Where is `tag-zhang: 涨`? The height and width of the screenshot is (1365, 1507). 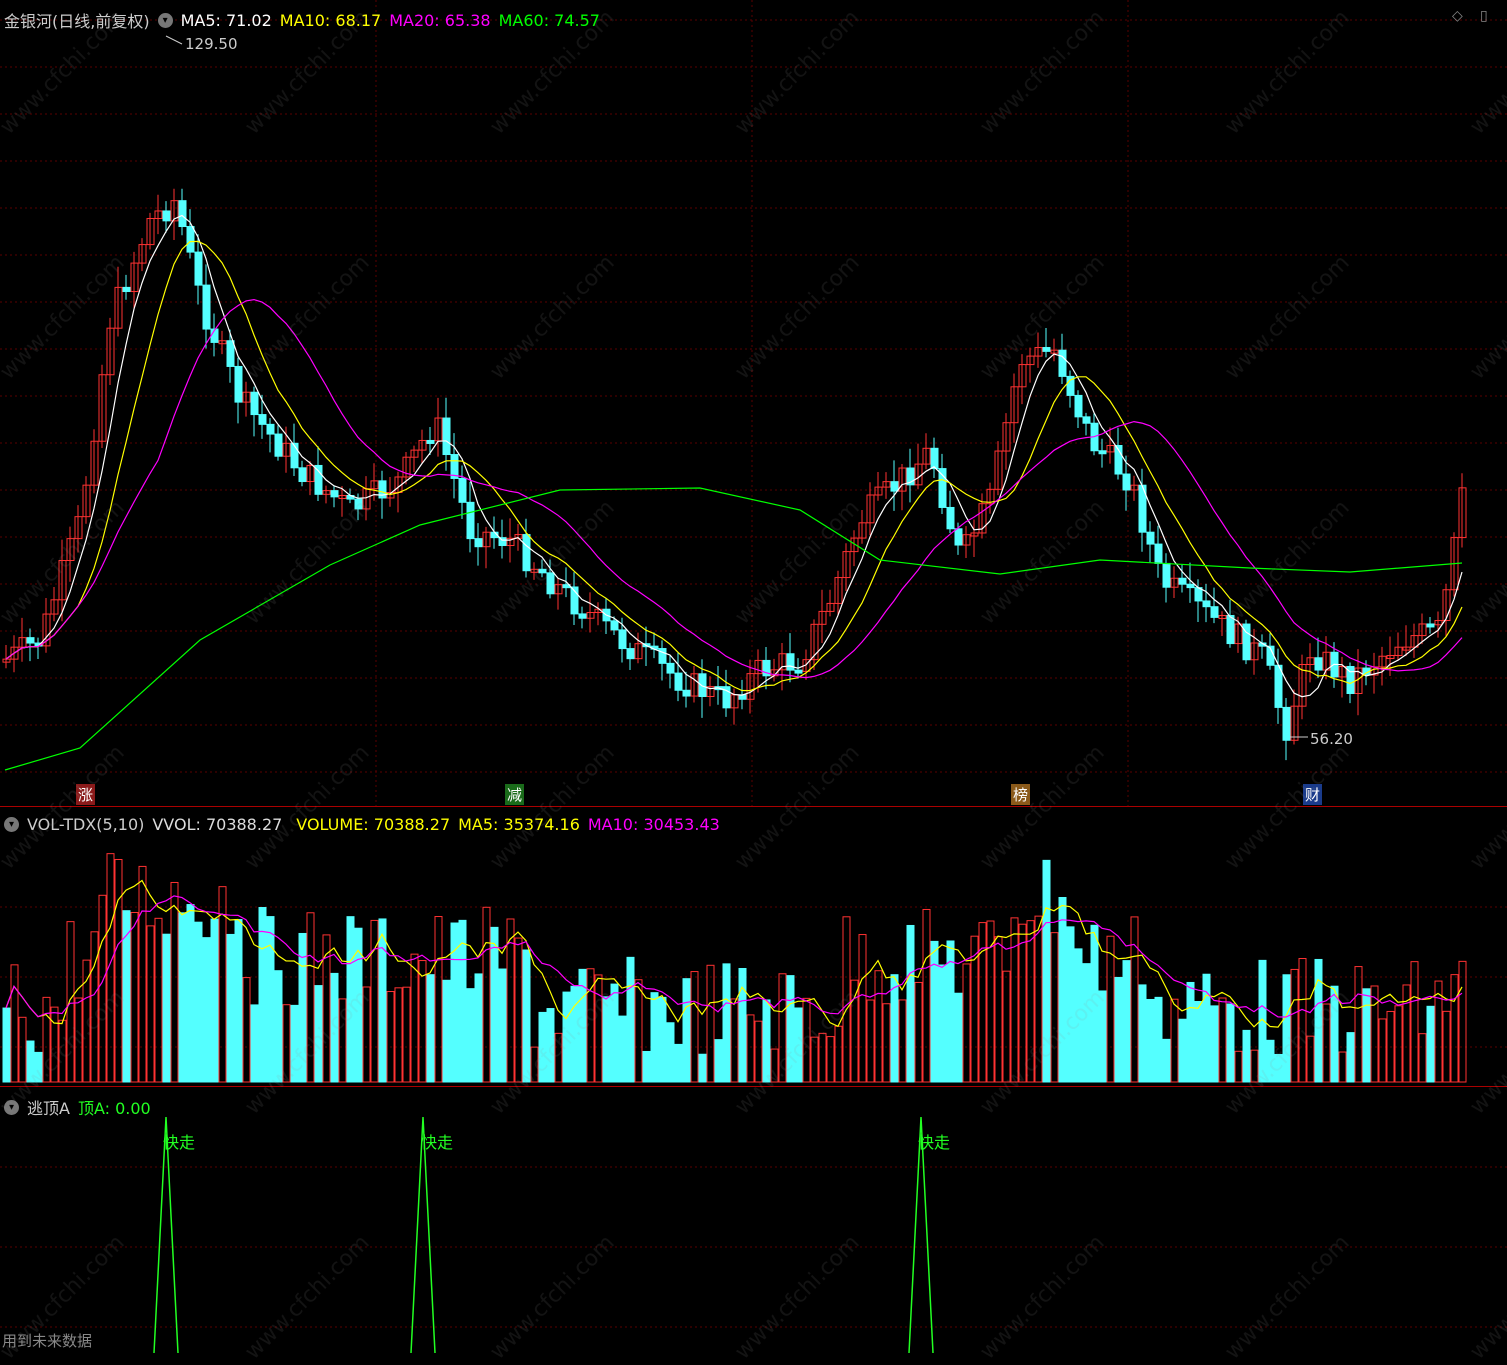 tag-zhang: 涨 is located at coordinates (86, 794).